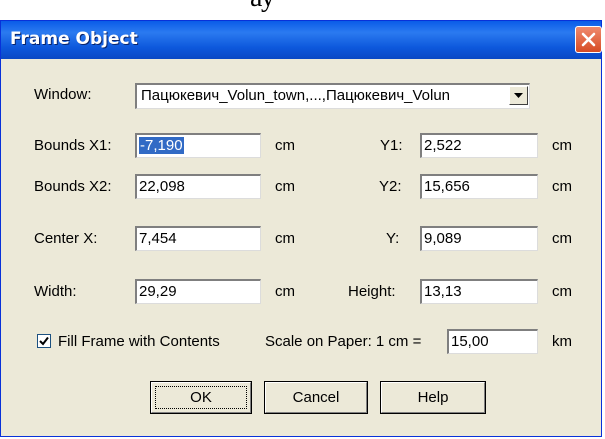 This screenshot has width=605, height=439. I want to click on y1-input: 2,522, so click(479, 145).